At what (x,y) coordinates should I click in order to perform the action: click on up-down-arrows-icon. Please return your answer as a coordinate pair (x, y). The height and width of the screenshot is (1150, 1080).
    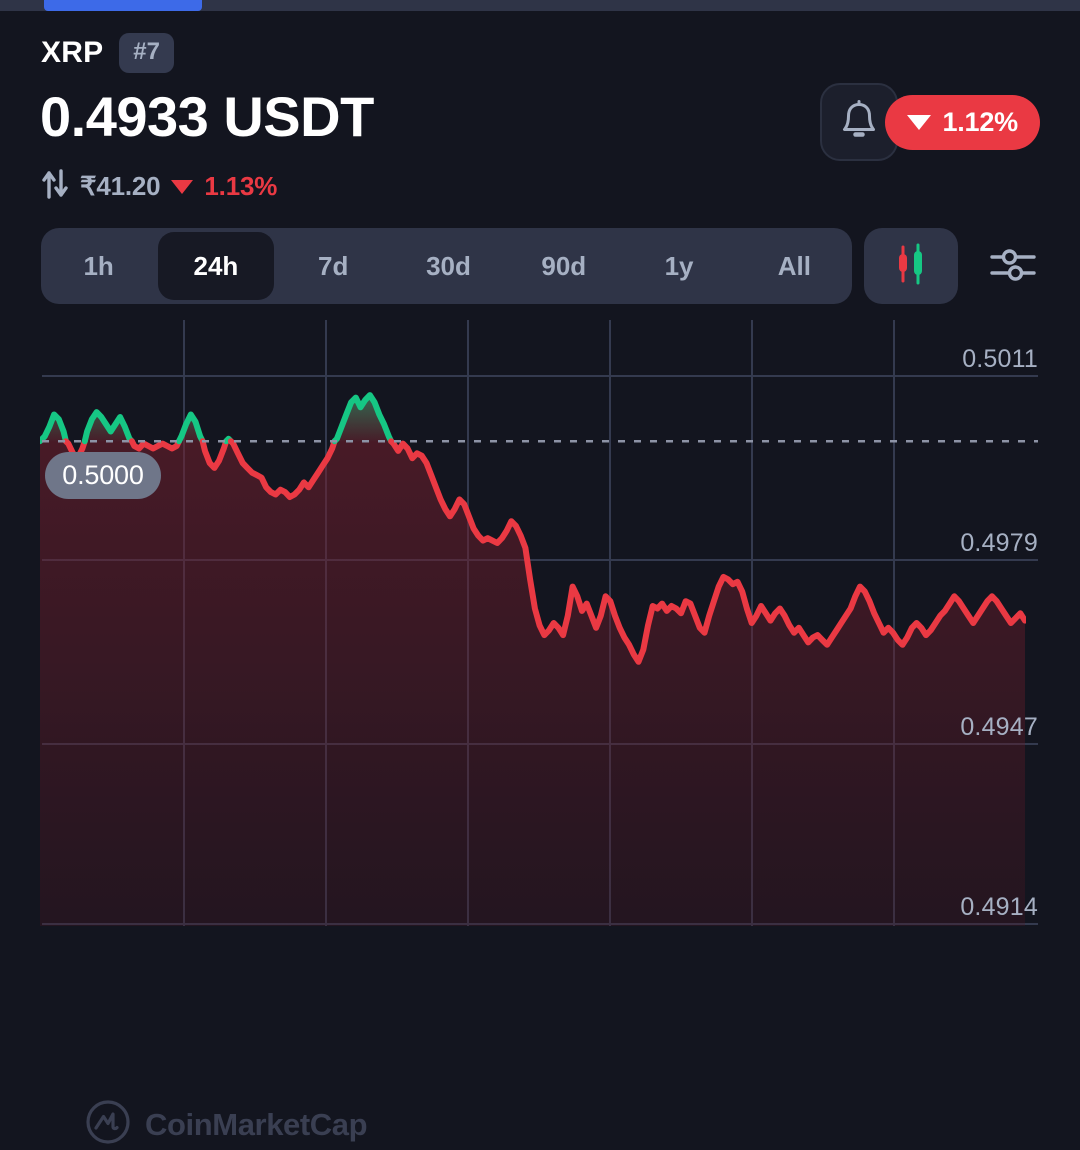
    Looking at the image, I should click on (55, 186).